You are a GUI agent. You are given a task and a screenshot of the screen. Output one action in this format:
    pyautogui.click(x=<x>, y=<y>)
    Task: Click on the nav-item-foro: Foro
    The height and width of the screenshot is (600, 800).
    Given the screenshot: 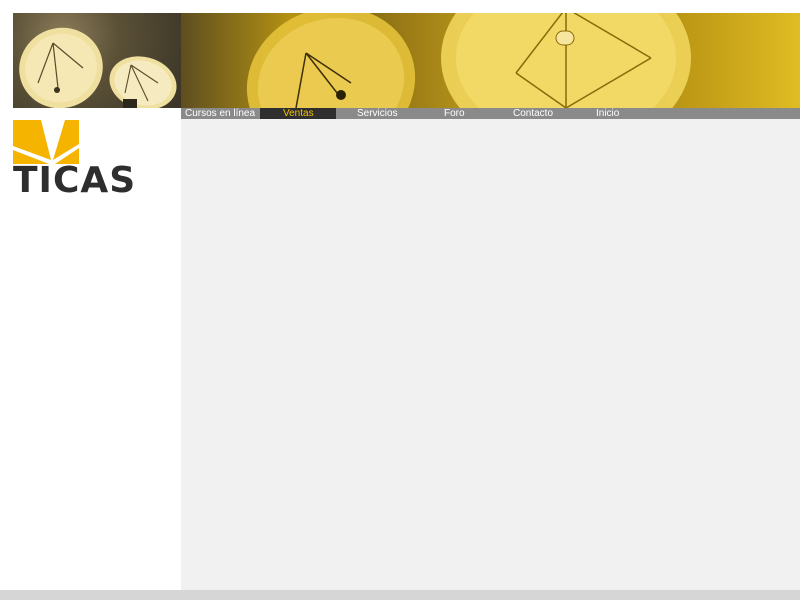 What is the action you would take?
    pyautogui.click(x=464, y=113)
    